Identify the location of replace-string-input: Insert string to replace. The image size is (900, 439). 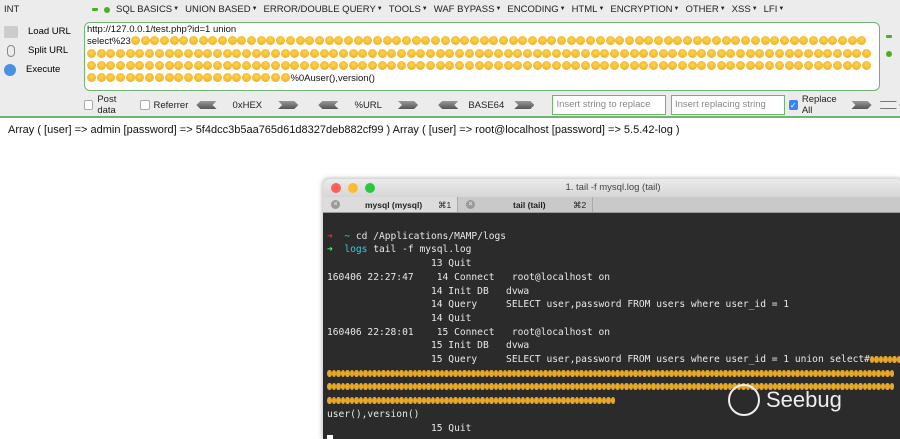
(609, 105).